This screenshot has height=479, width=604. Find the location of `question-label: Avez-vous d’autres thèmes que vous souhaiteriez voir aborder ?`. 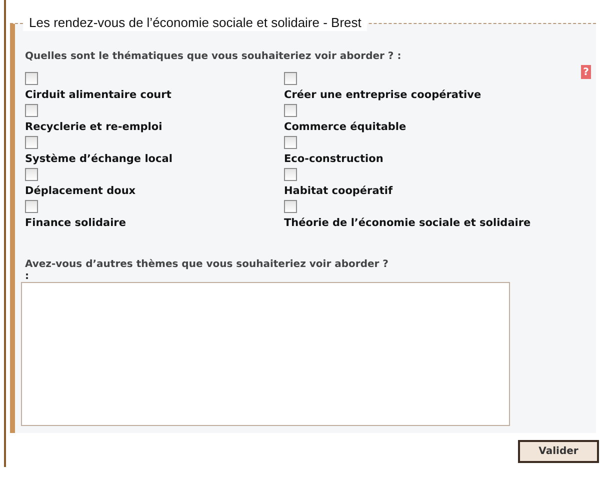

question-label: Avez-vous d’autres thèmes que vous souhaiteriez voir aborder ? is located at coordinates (207, 264).